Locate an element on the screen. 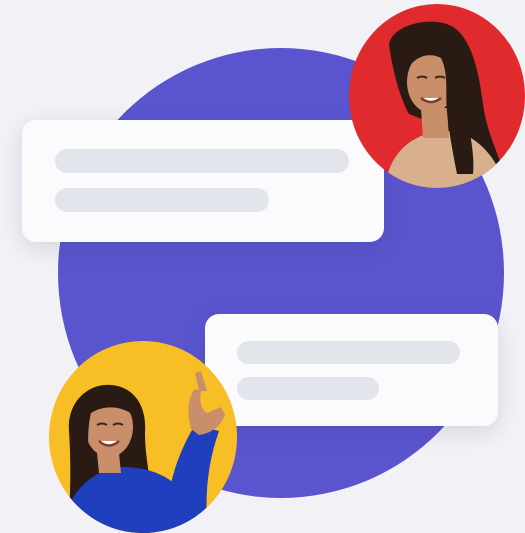 This screenshot has width=525, height=533. woman-in-blue-sweater-pointing-avatar is located at coordinates (143, 437).